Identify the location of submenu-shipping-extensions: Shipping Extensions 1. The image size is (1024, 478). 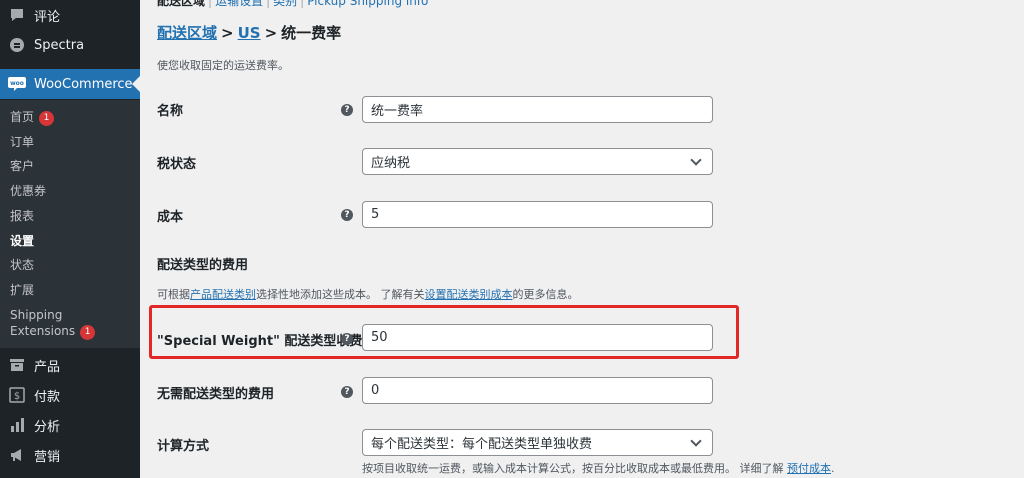
(53, 323).